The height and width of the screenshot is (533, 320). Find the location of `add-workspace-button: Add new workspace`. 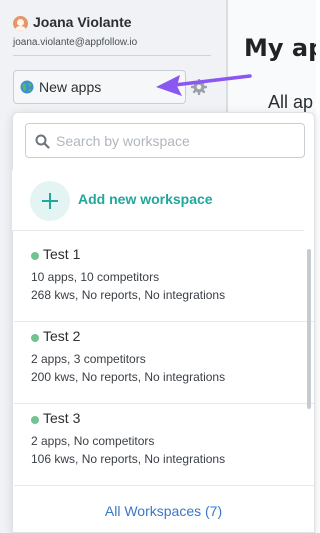

add-workspace-button: Add new workspace is located at coordinates (158, 200).